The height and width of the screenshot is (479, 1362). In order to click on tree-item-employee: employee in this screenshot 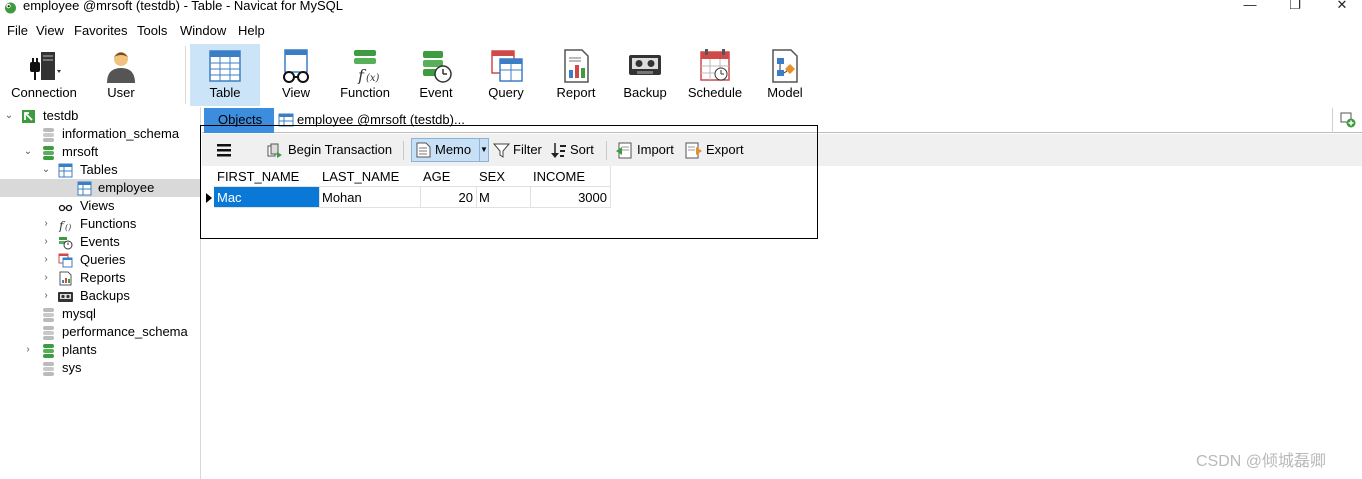, I will do `click(100, 188)`.